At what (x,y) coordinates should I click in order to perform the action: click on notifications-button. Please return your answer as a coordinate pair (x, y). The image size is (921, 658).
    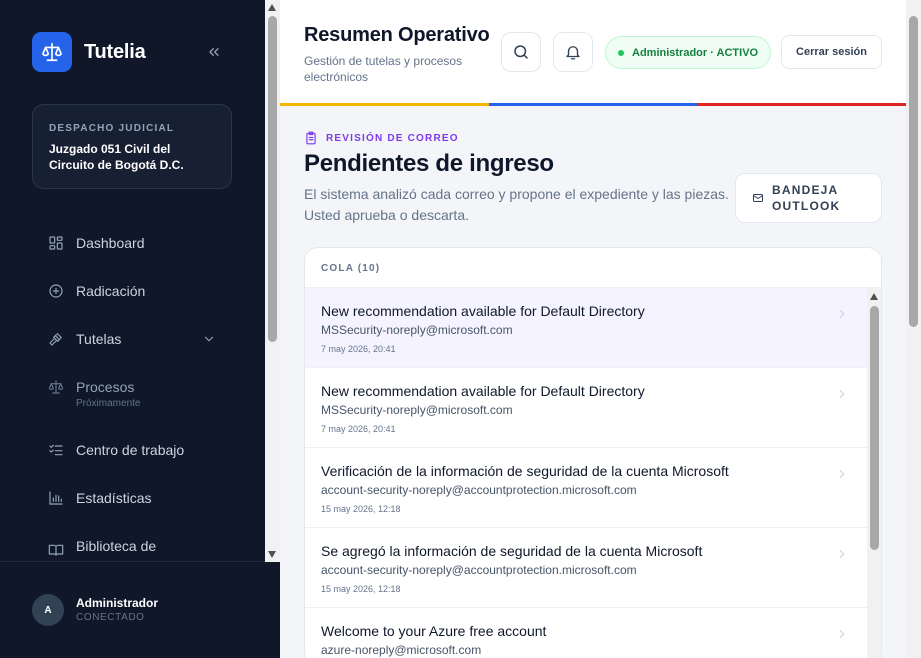
    Looking at the image, I should click on (573, 52).